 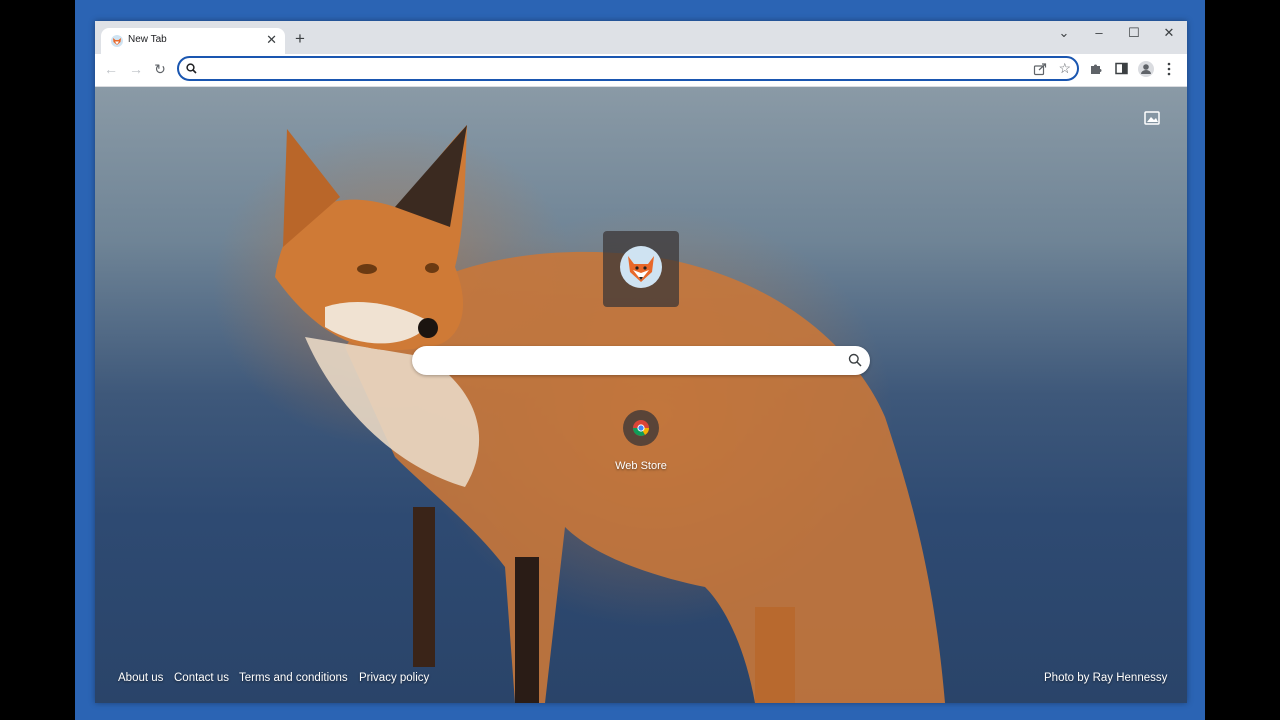 What do you see at coordinates (193, 41) in the screenshot?
I see `tab-new-tab: New Tab ✕` at bounding box center [193, 41].